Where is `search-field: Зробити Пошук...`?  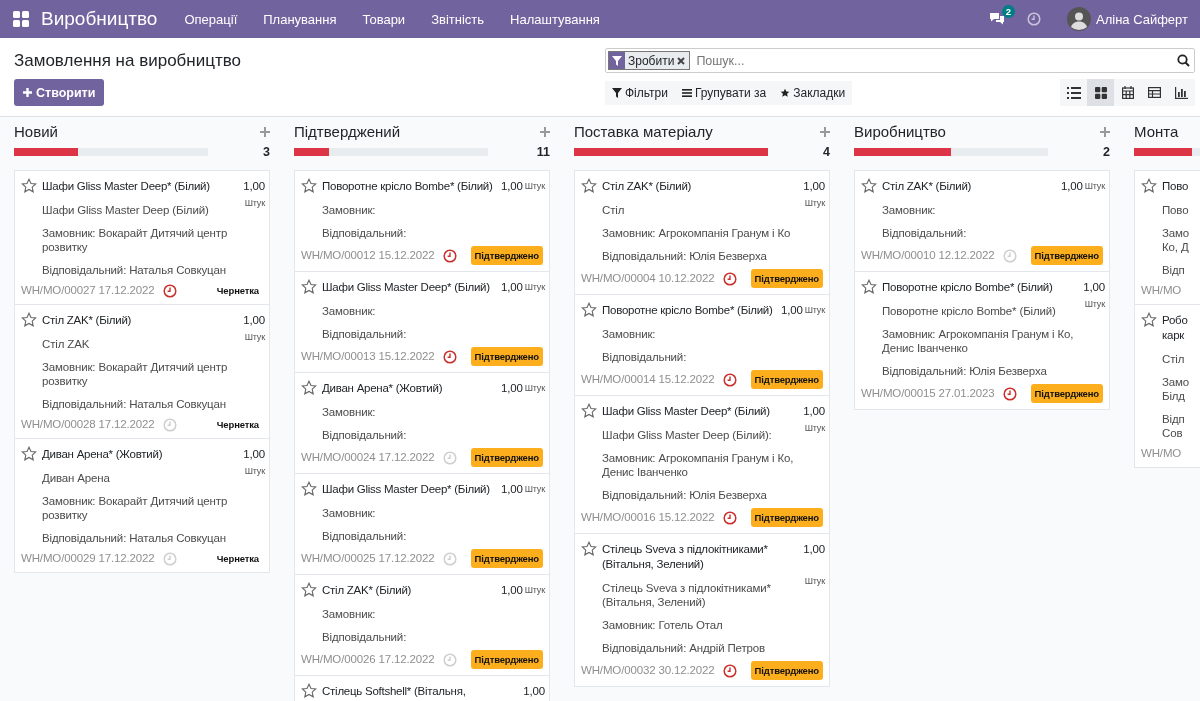 search-field: Зробити Пошук... is located at coordinates (900, 60).